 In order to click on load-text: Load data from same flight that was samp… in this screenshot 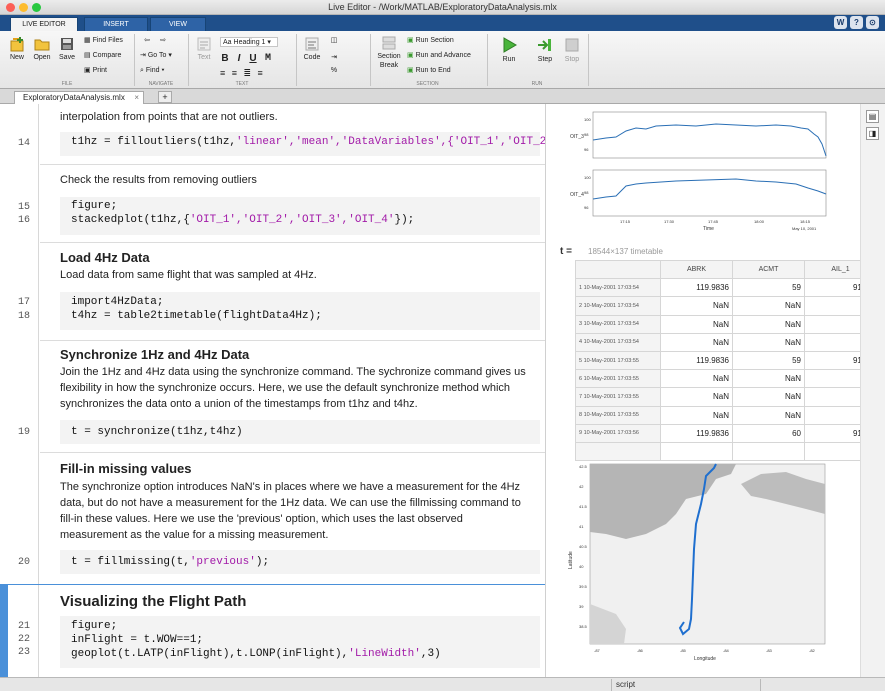, I will do `click(295, 275)`.